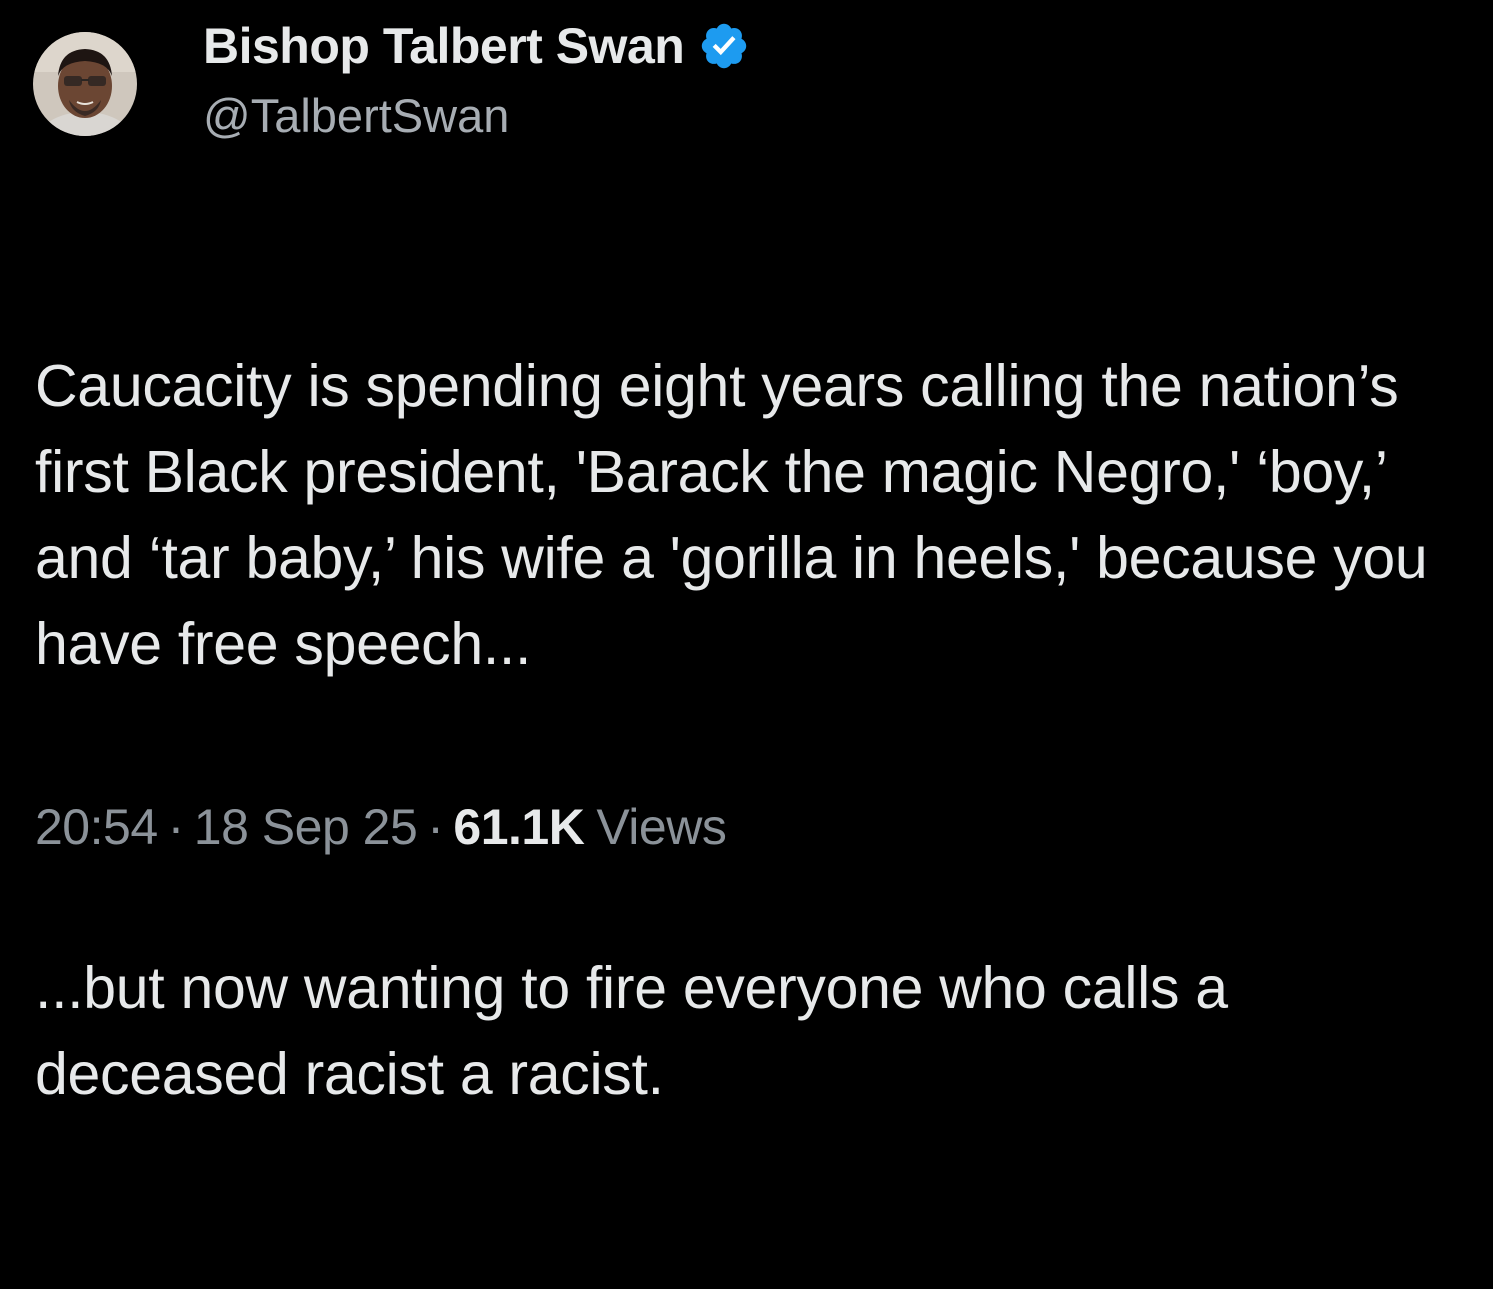  Describe the element at coordinates (96, 827) in the screenshot. I see `tweet-time: 20:54` at that location.